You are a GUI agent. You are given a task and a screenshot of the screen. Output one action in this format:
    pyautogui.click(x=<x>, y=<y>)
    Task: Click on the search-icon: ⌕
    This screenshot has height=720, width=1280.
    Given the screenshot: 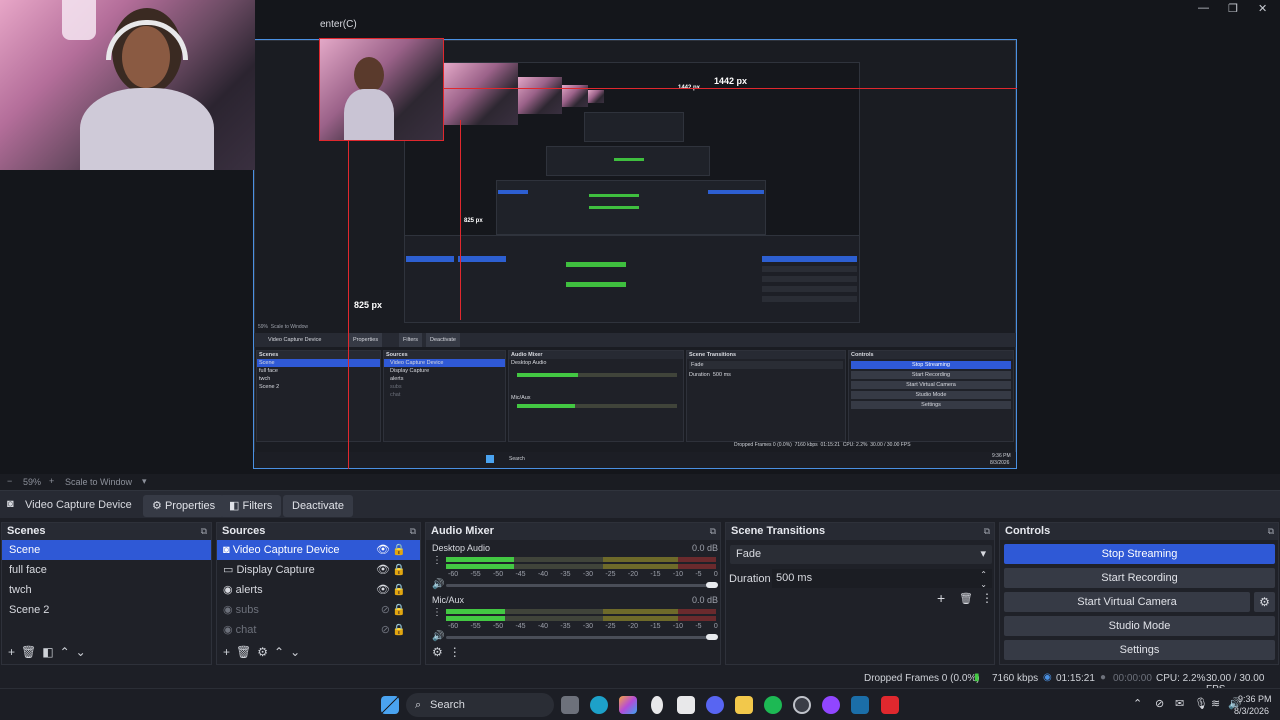 What is the action you would take?
    pyautogui.click(x=418, y=705)
    